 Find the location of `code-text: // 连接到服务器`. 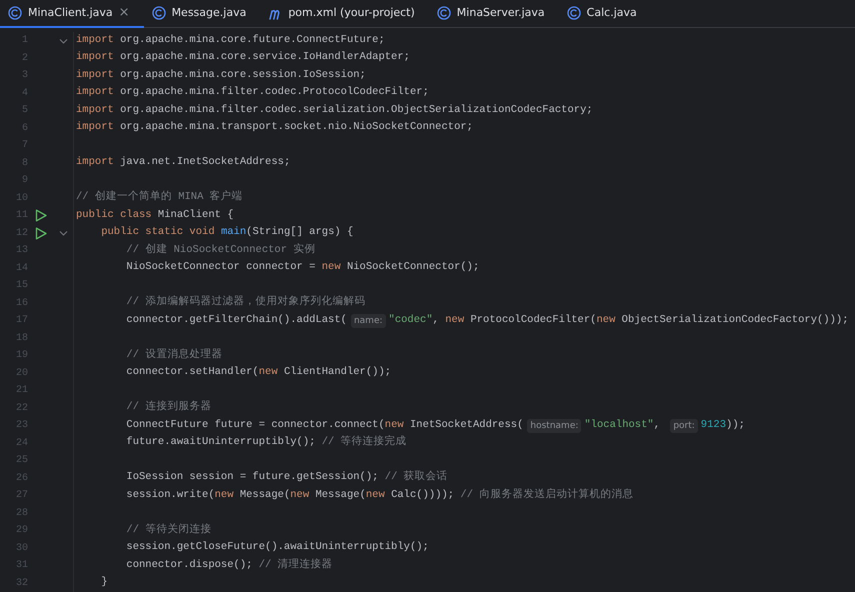

code-text: // 连接到服务器 is located at coordinates (168, 408).